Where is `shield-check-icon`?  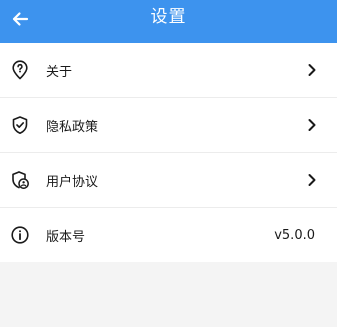 shield-check-icon is located at coordinates (20, 125).